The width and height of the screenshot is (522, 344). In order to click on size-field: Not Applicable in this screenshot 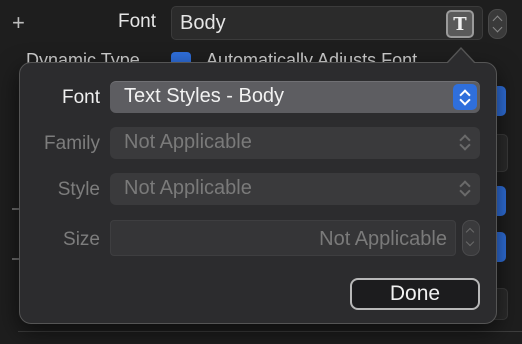, I will do `click(283, 238)`.